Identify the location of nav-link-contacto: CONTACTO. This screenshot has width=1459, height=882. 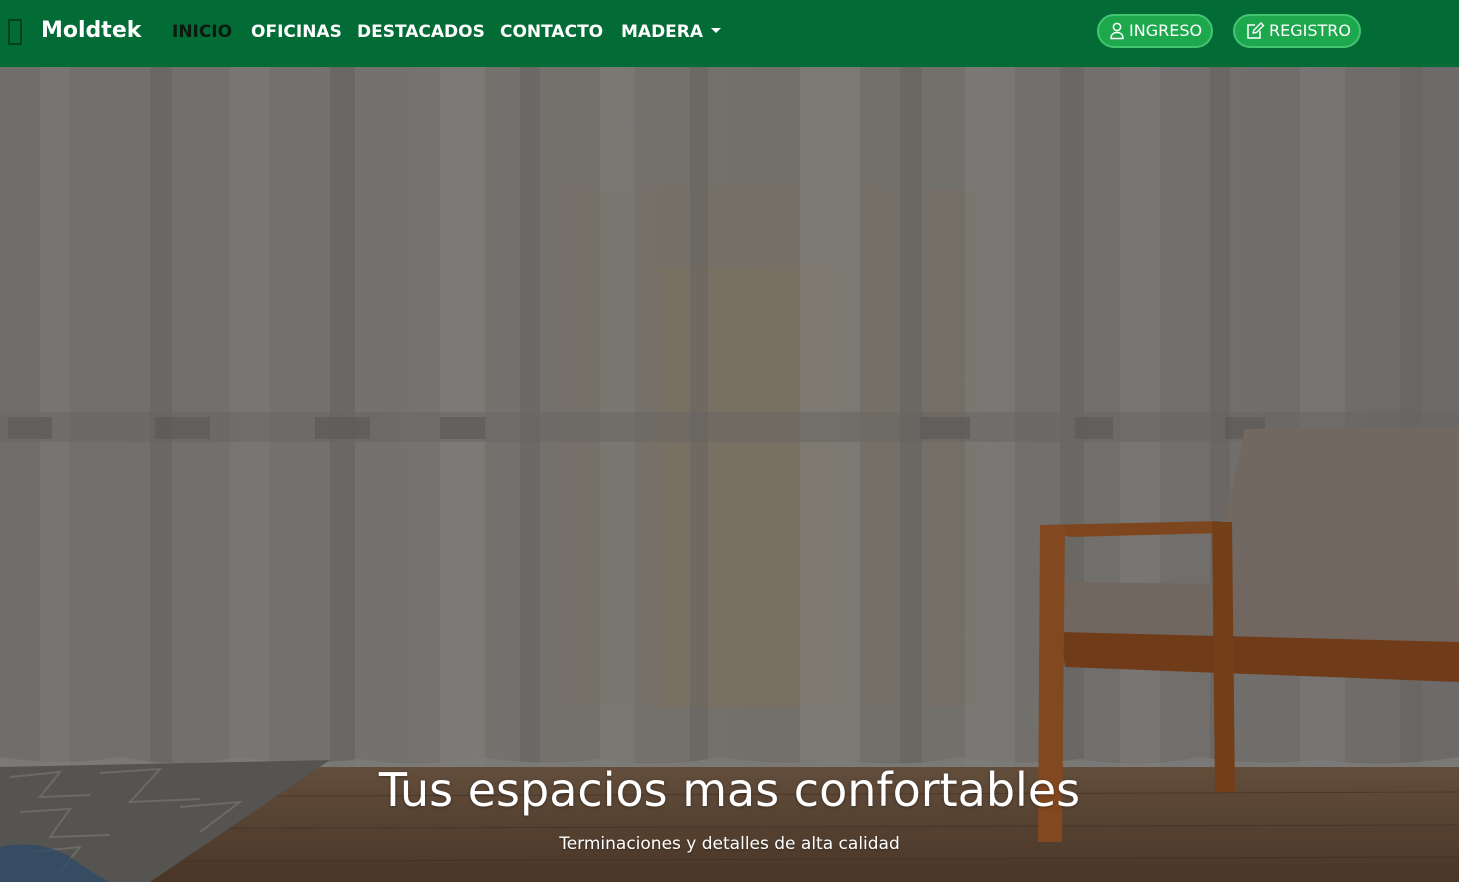
(551, 32).